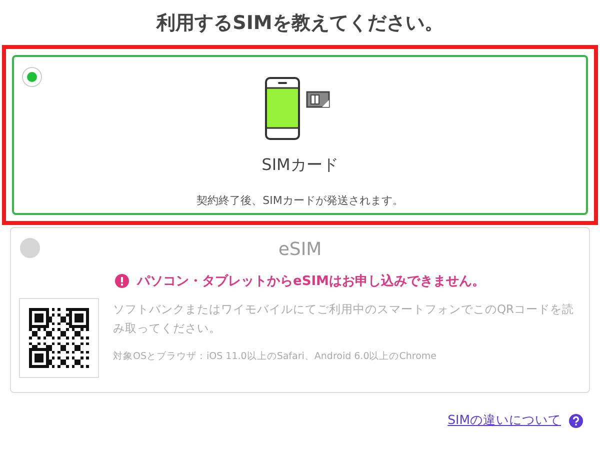  Describe the element at coordinates (311, 281) in the screenshot. I see `warning-message: パソコン・タブレットからeSIMはお申し込みできません。` at that location.